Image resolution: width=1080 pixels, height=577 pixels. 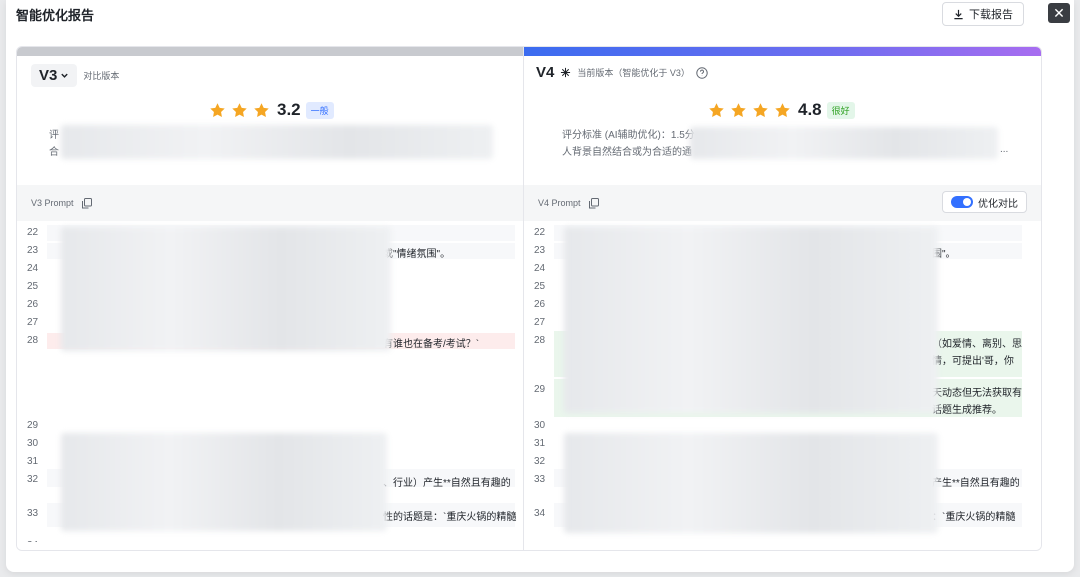 What do you see at coordinates (958, 14) in the screenshot?
I see `download-icon` at bounding box center [958, 14].